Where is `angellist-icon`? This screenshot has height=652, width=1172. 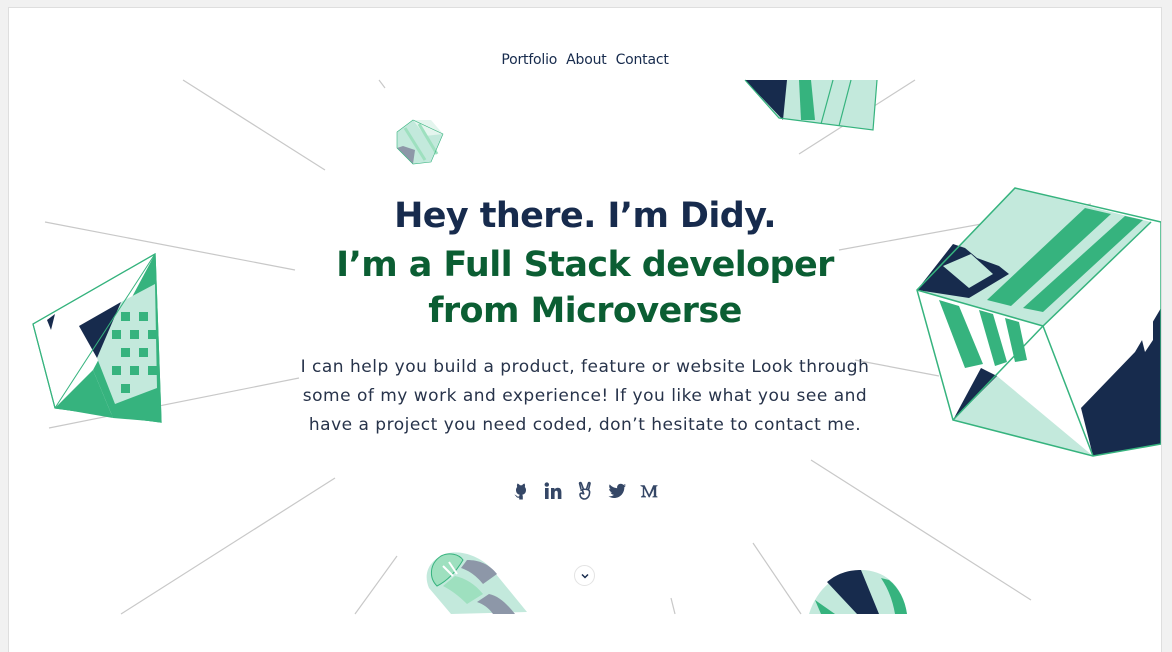
angellist-icon is located at coordinates (585, 491).